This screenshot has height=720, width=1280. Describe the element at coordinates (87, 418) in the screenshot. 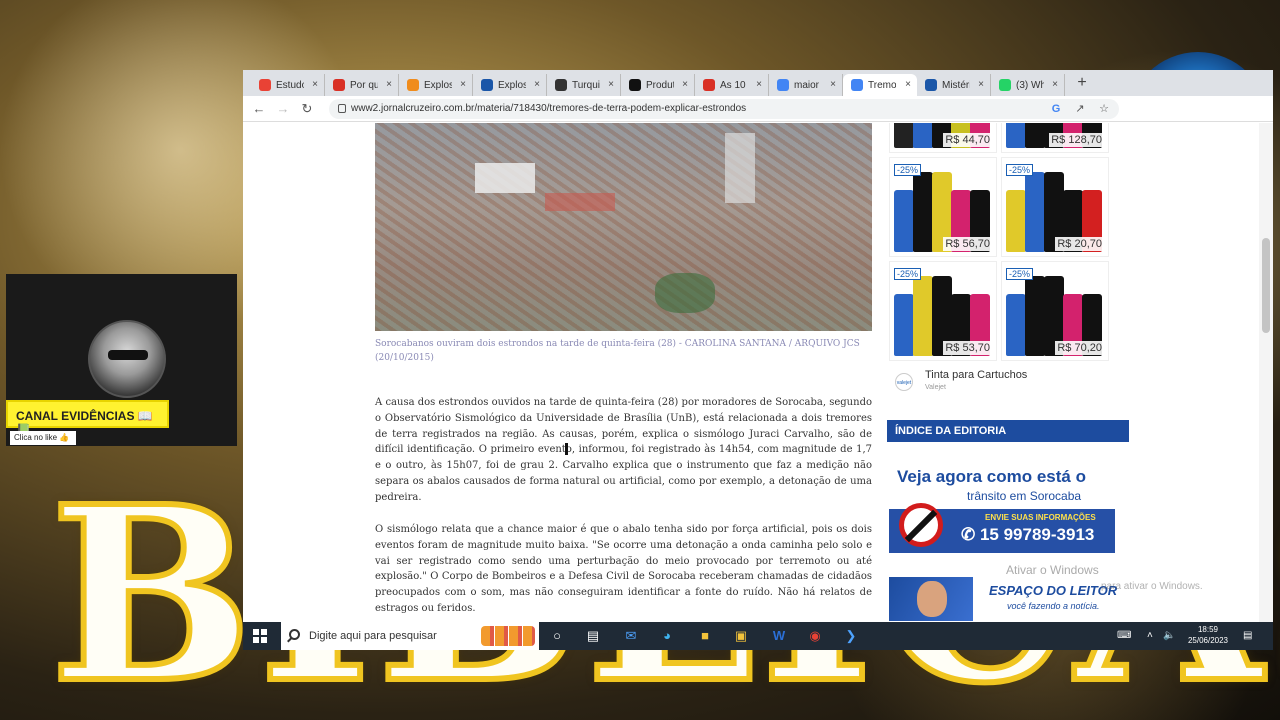

I see `channel-name: CANAL EVIDÊNCIAS 📖📗` at that location.